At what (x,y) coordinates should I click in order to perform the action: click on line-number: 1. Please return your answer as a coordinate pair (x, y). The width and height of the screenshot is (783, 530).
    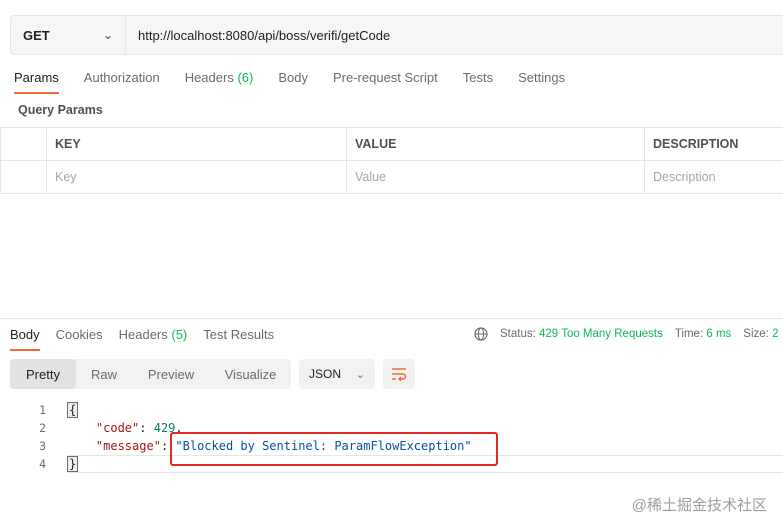
    Looking at the image, I should click on (42, 410).